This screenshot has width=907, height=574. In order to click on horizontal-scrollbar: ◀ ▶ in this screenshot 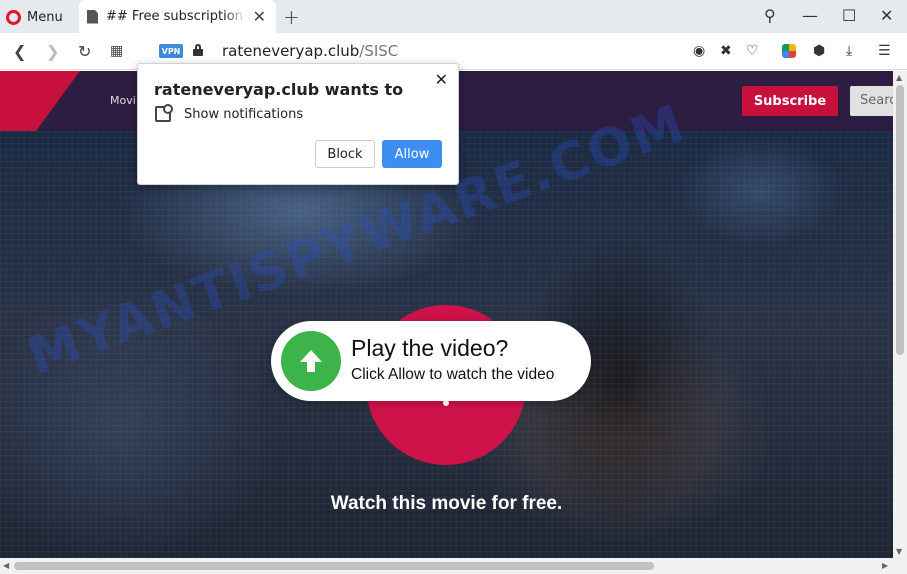, I will do `click(453, 566)`.